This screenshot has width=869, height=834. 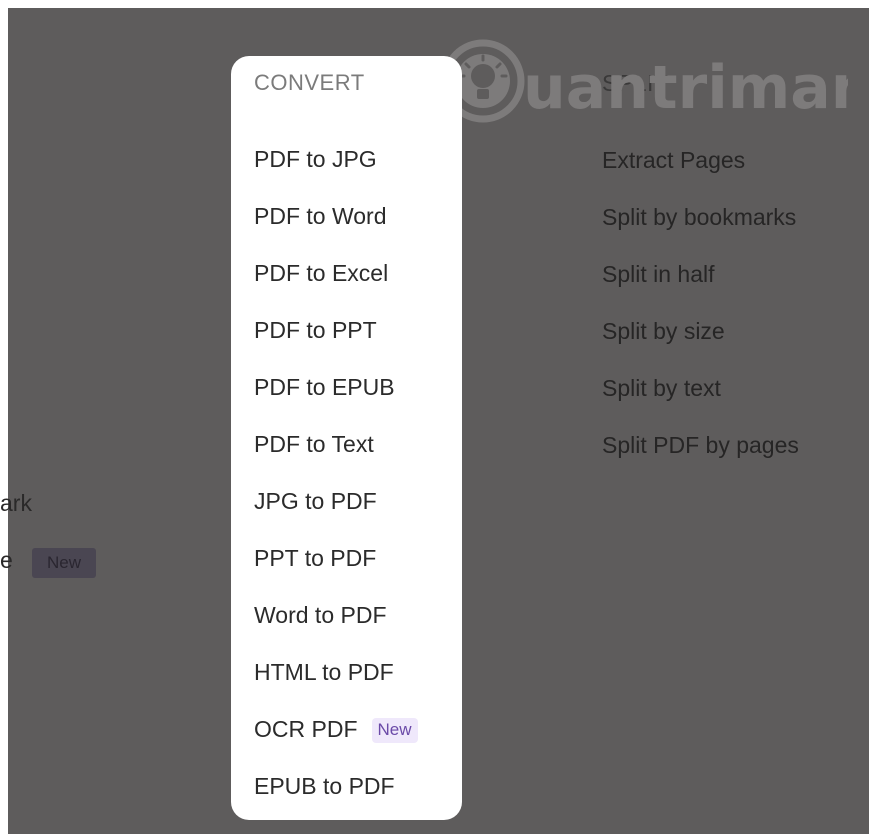 I want to click on convert-menu-item: JPG to PDF, so click(x=315, y=501).